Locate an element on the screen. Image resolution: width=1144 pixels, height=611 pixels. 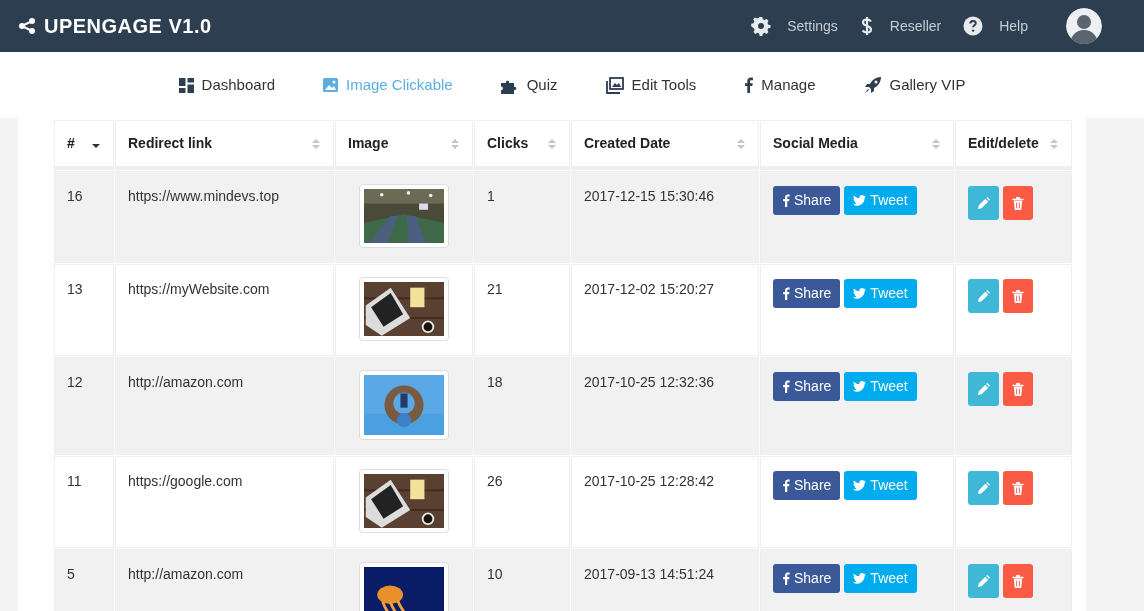
image-icon is located at coordinates (330, 85).